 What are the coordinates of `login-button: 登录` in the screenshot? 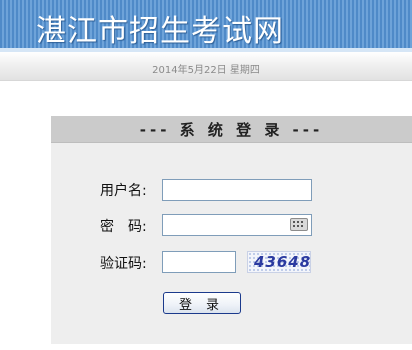 It's located at (202, 303).